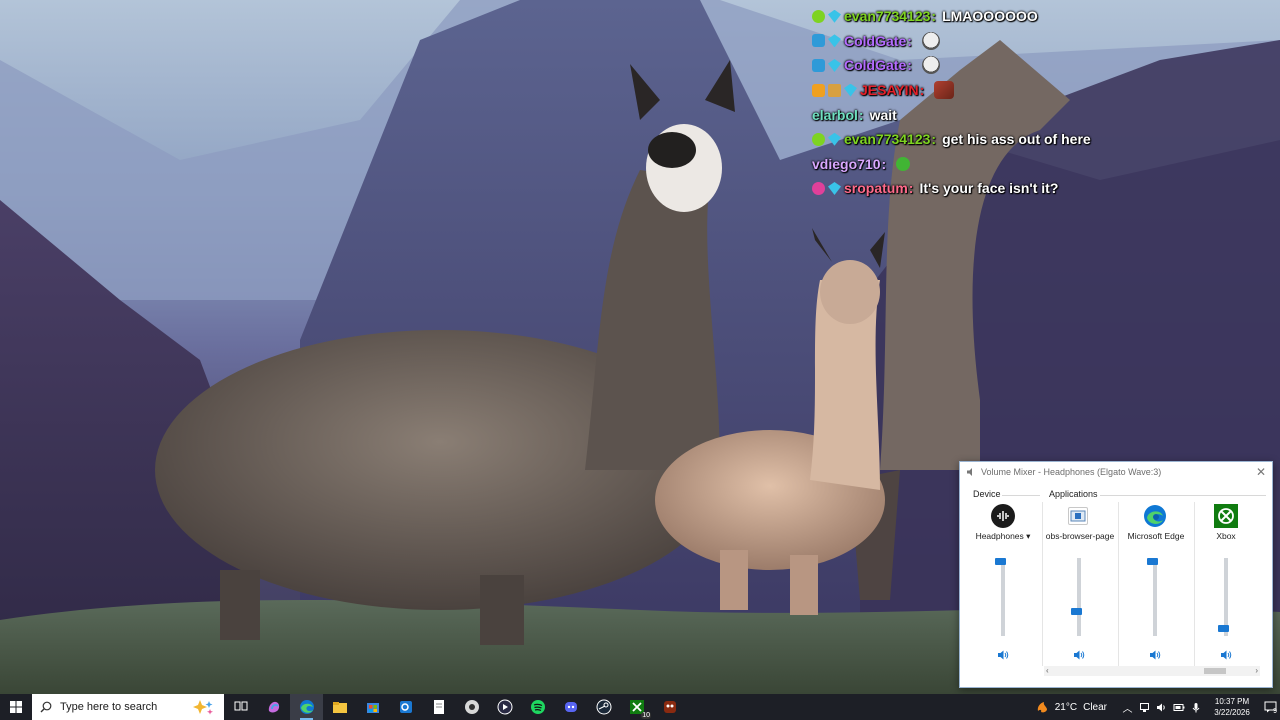 This screenshot has height=720, width=1280. Describe the element at coordinates (1275, 711) in the screenshot. I see `notification-count: 9` at that location.